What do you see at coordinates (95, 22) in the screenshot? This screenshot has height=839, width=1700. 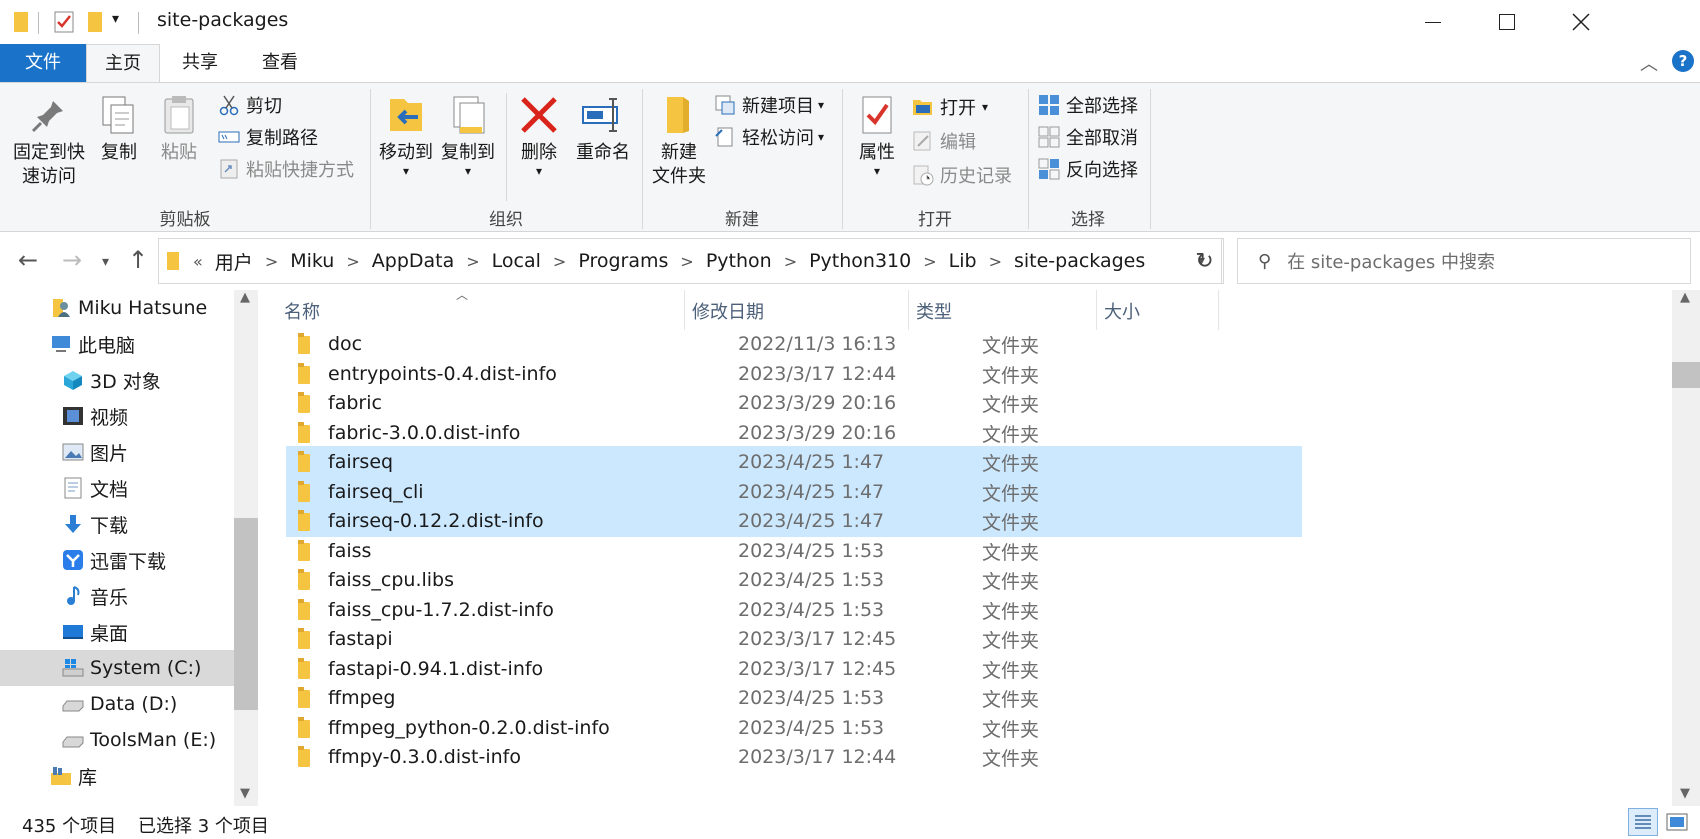 I see `new-folder-quick-icon` at bounding box center [95, 22].